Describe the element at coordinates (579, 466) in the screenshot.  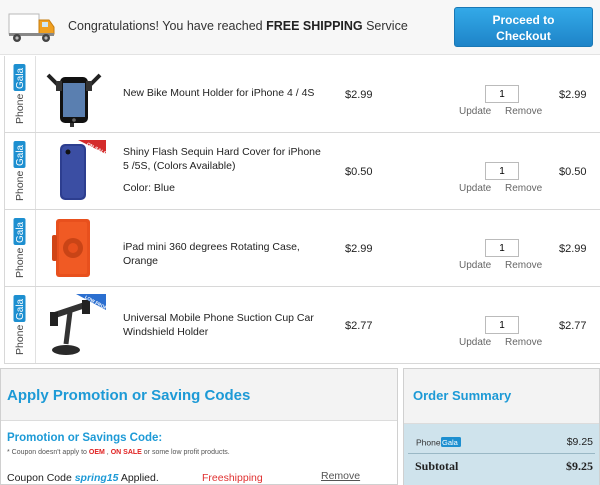
I see `subtotal-amount: $9.25` at that location.